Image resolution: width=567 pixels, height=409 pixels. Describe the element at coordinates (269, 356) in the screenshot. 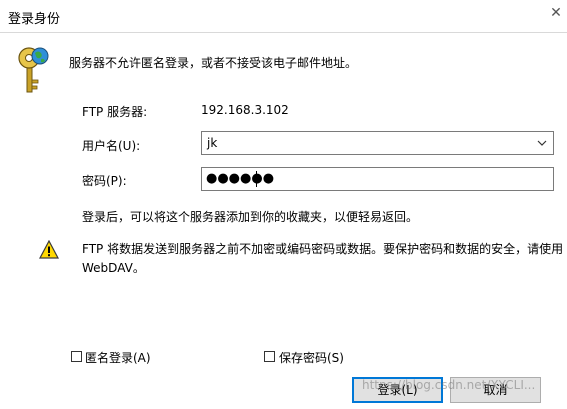

I see `save-password-checkbox` at that location.